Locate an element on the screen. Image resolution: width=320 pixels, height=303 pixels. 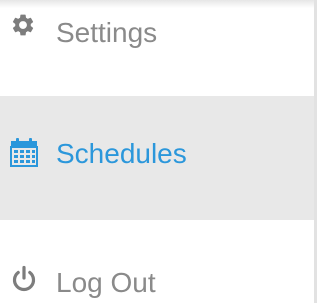
power-icon is located at coordinates (24, 278).